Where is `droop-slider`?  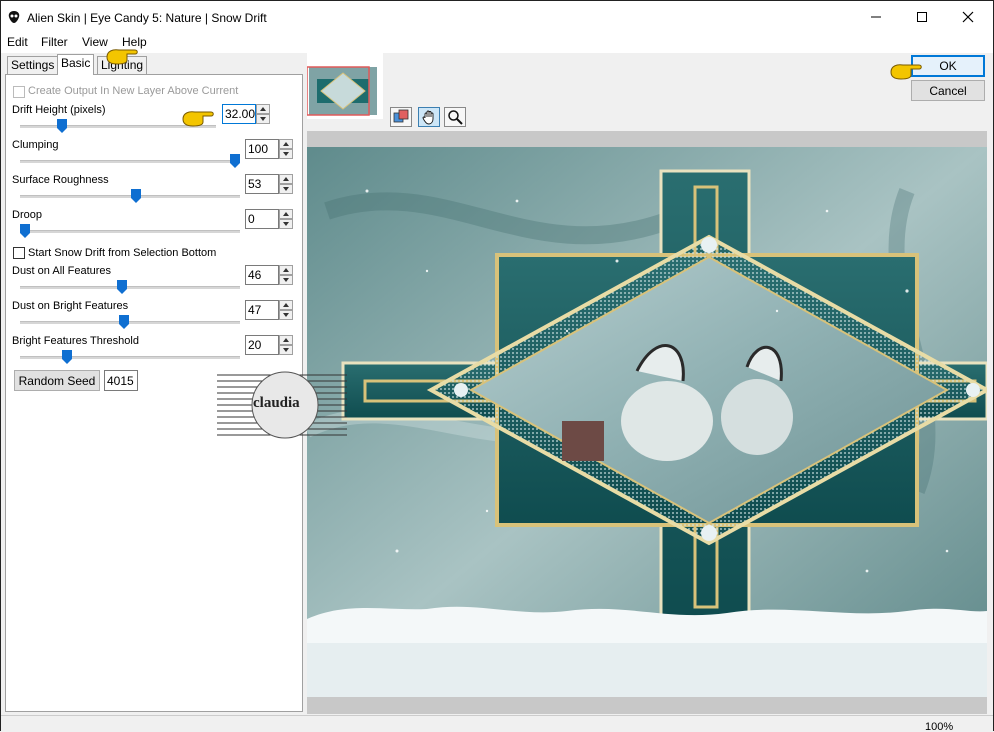 droop-slider is located at coordinates (130, 231).